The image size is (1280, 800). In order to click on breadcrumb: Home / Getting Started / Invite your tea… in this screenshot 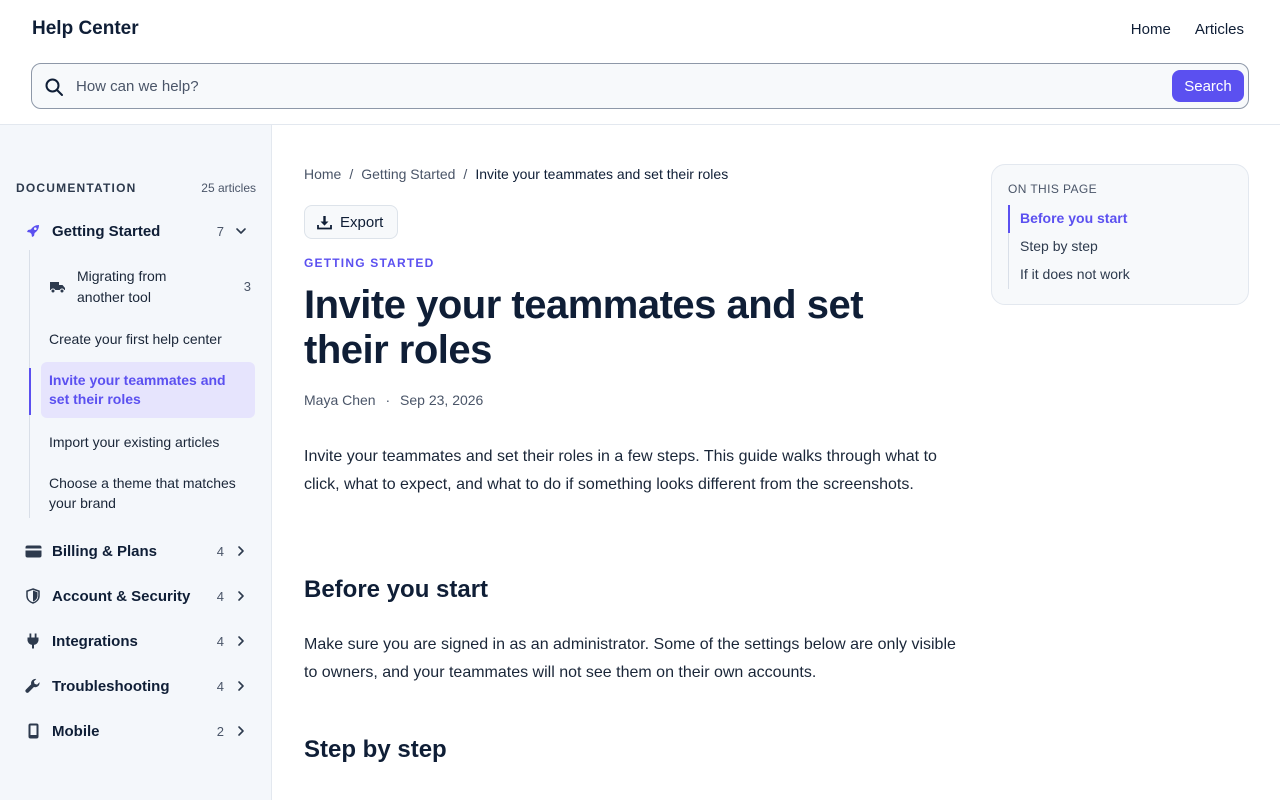, I will do `click(516, 174)`.